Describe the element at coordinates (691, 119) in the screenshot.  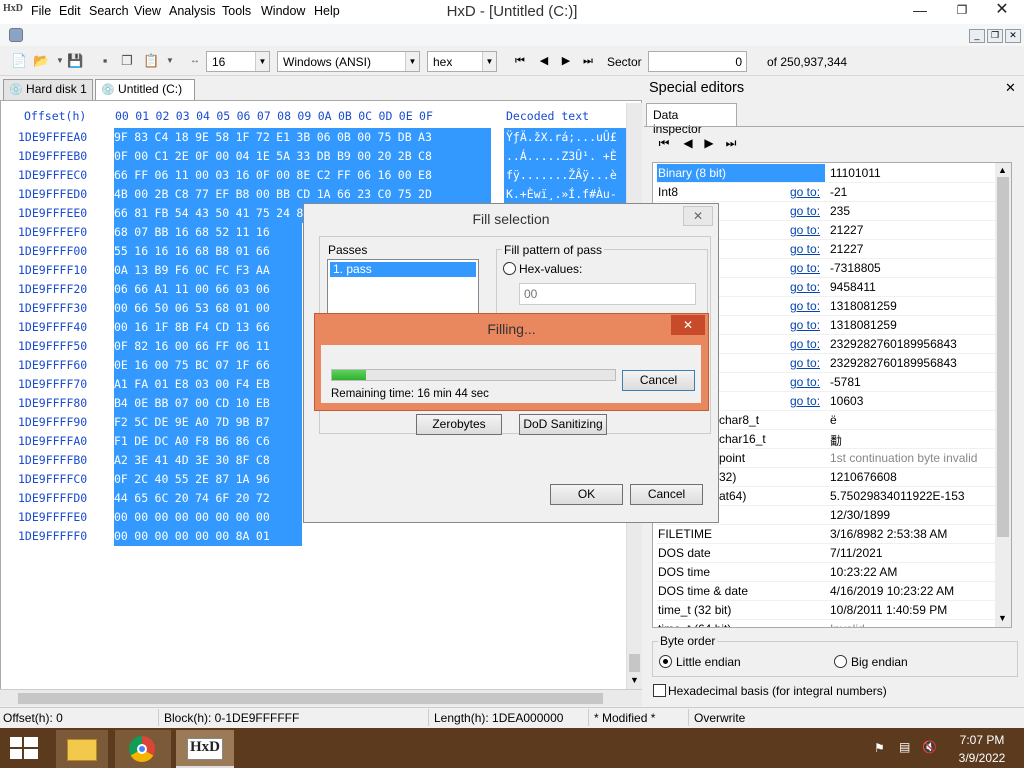
I see `tab-data-inspector: Data inspector` at that location.